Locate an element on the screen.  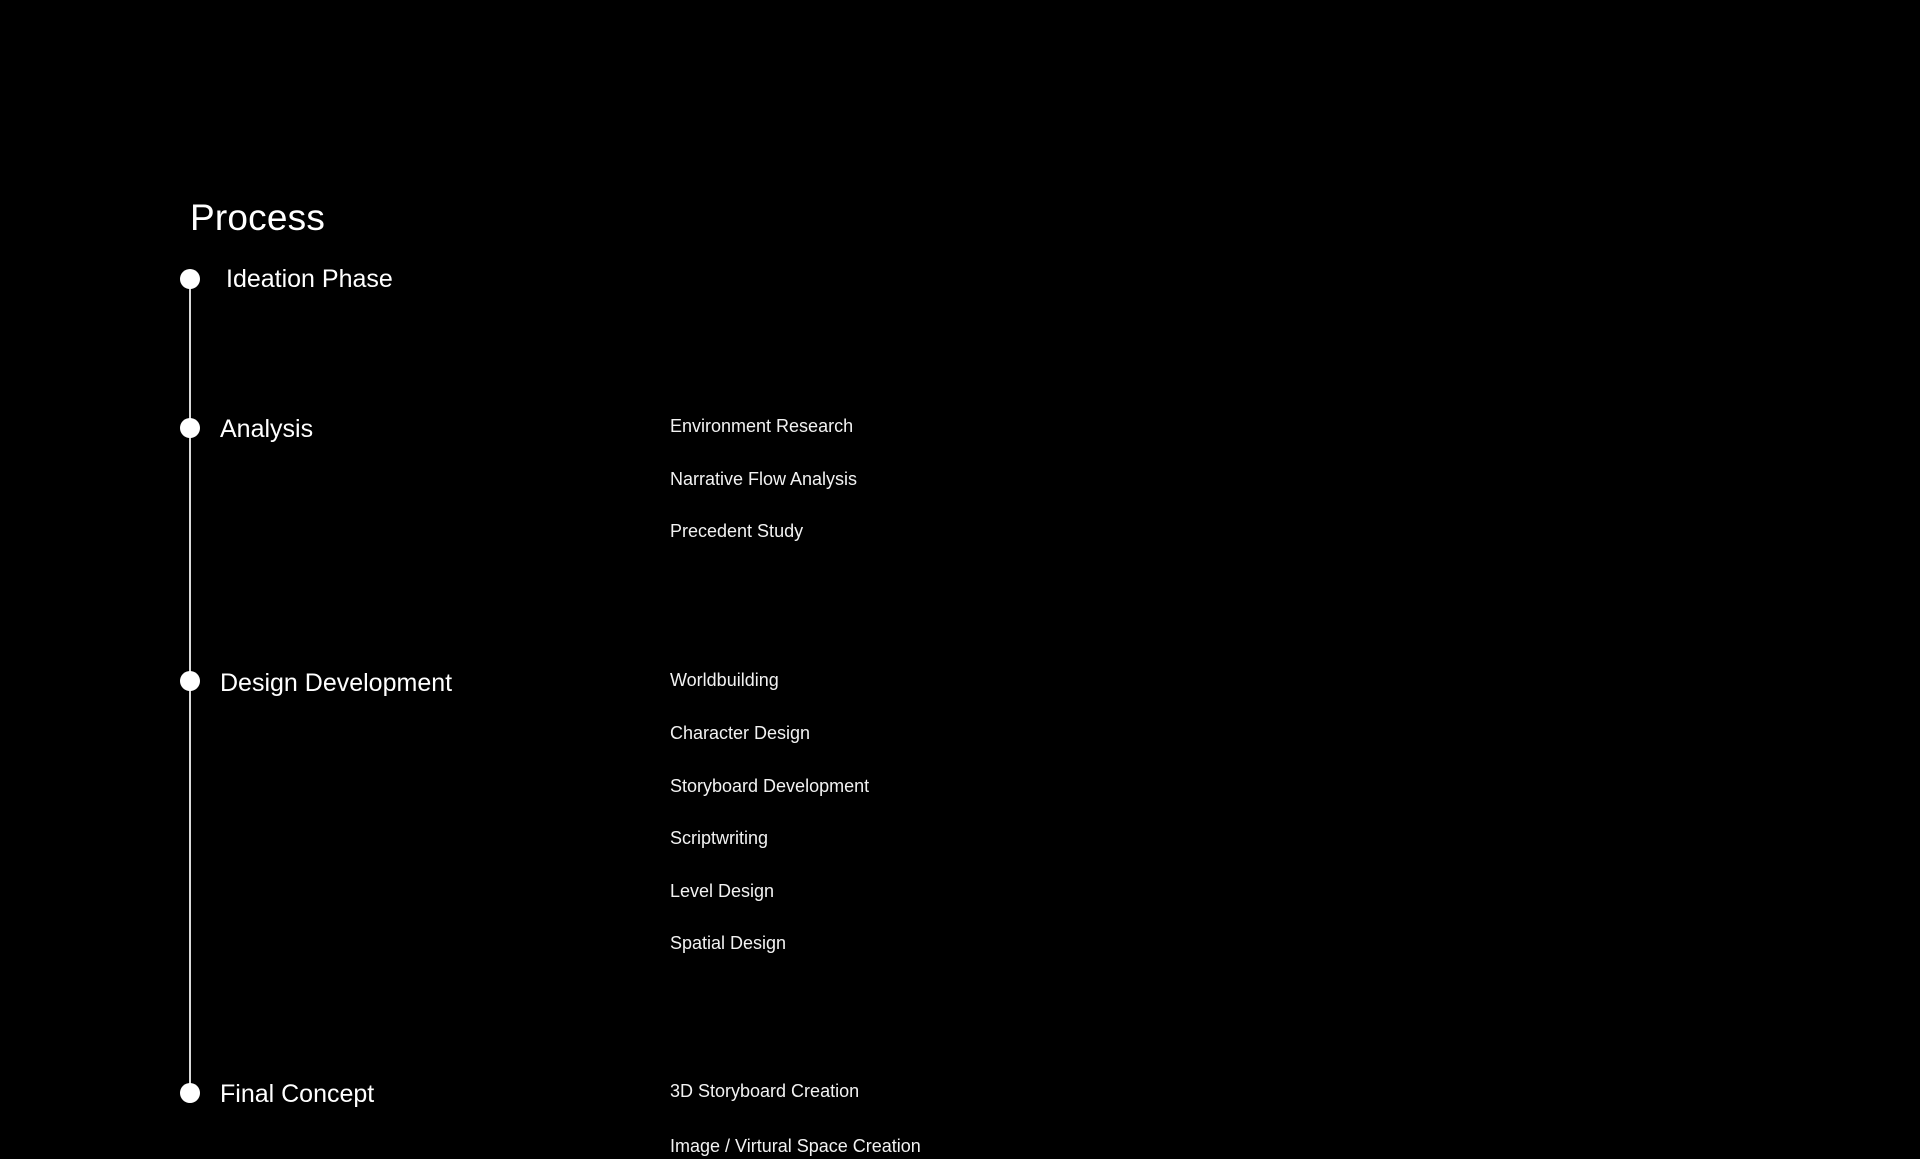
timeline-dot-final-concept is located at coordinates (190, 1093).